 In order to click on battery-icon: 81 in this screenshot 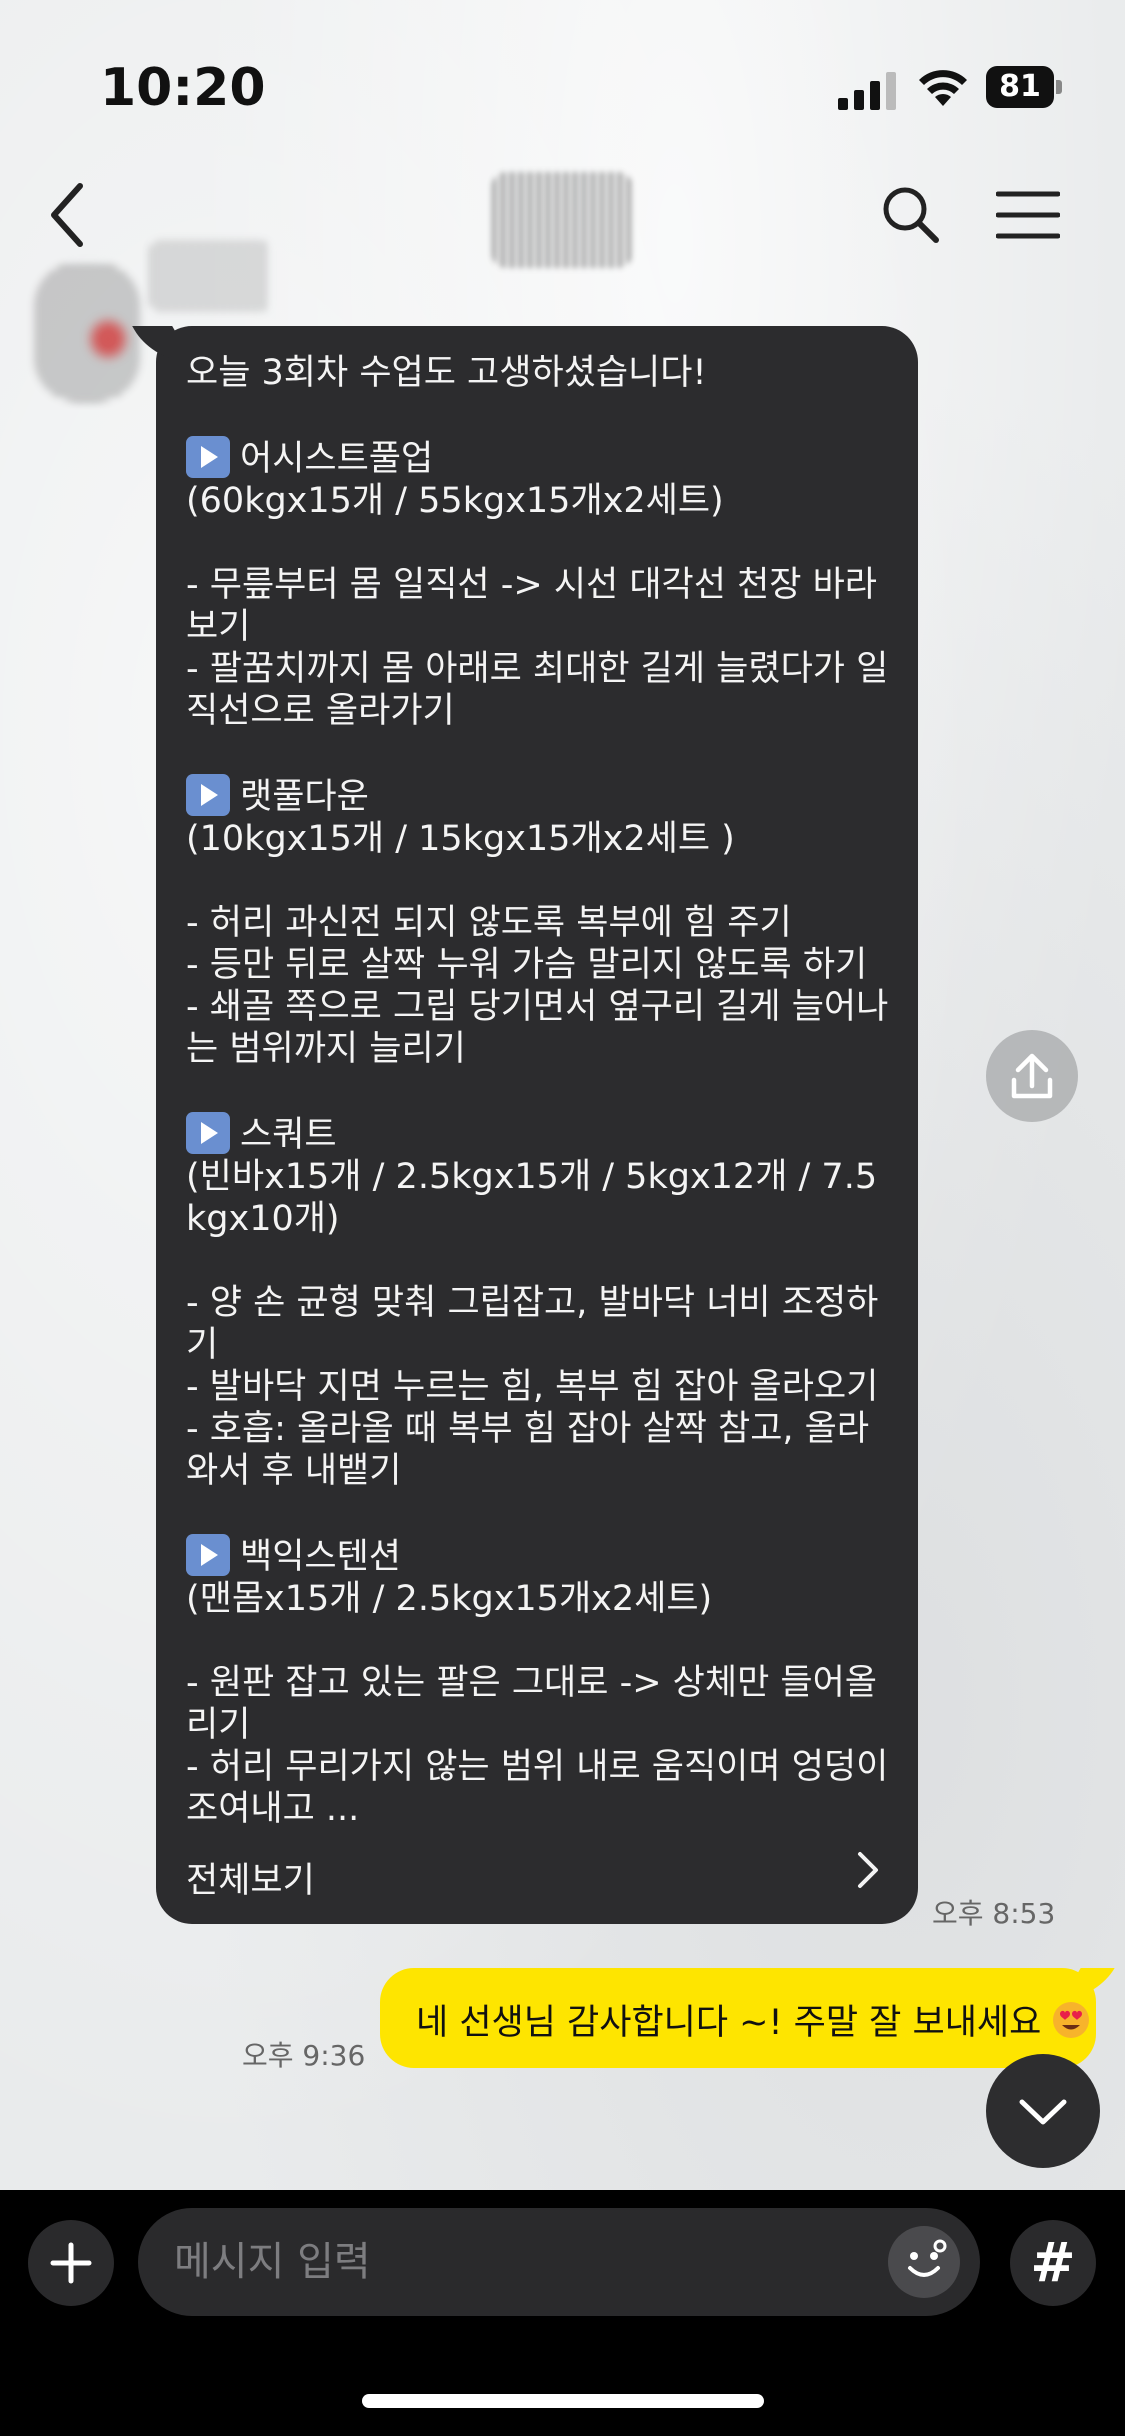, I will do `click(1025, 87)`.